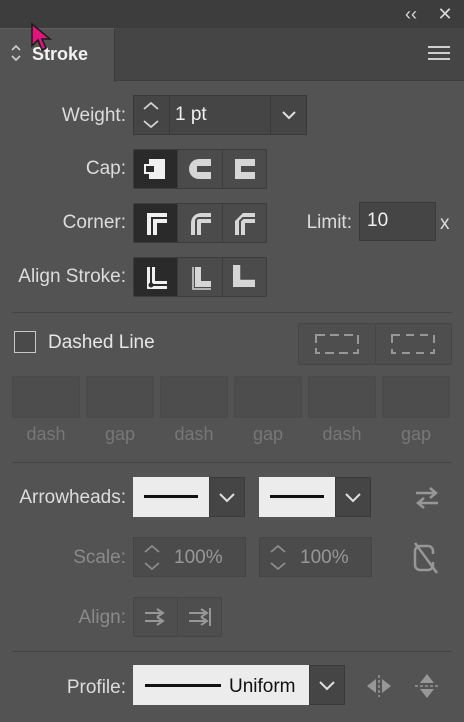 The height and width of the screenshot is (722, 464). I want to click on updown-icon, so click(16, 53).